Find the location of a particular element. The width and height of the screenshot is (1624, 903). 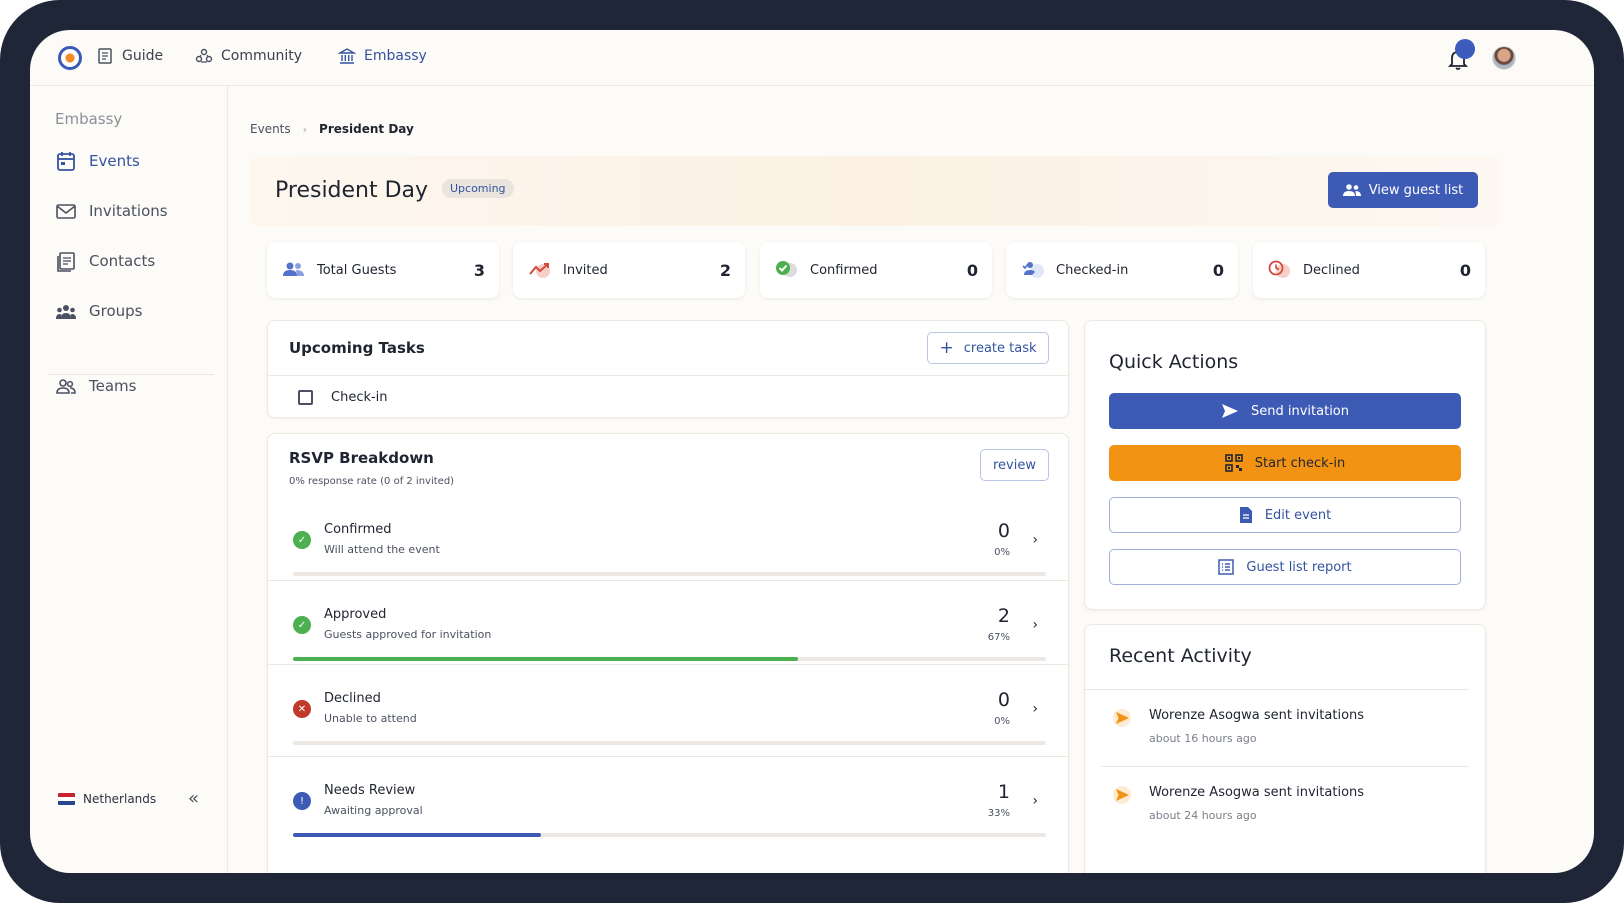

nav-embassy: Embassy is located at coordinates (382, 56).